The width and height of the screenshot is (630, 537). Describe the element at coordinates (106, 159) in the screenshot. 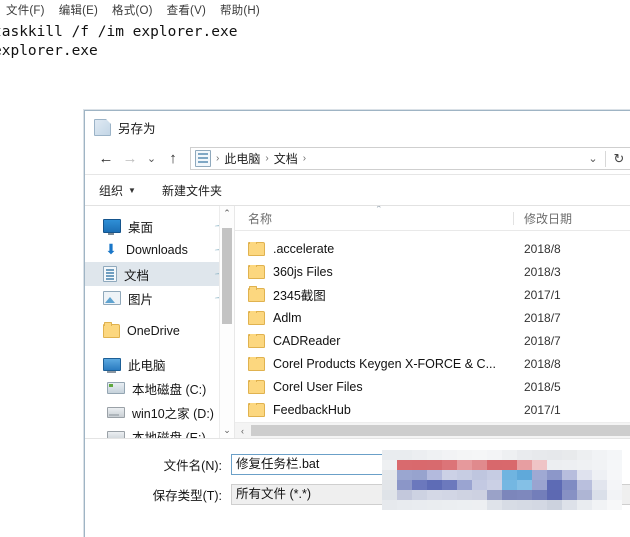

I see `back-button: ←` at that location.